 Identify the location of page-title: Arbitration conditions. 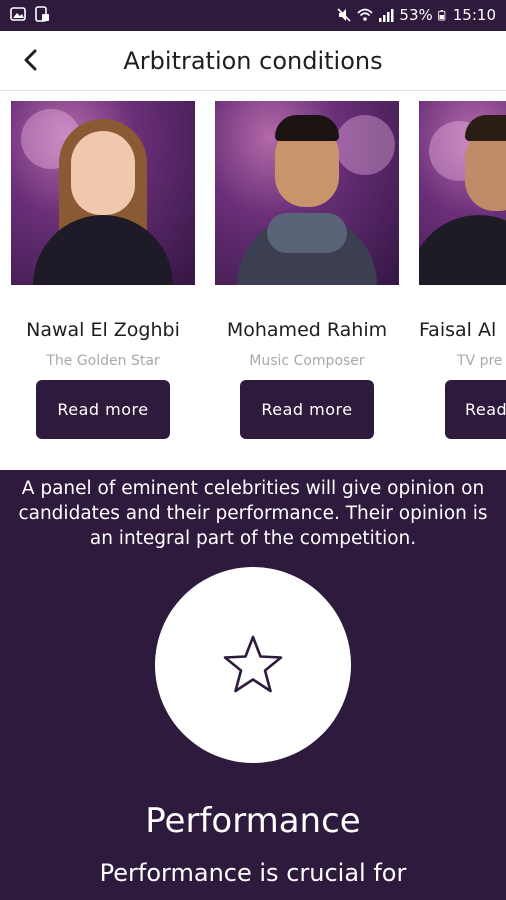
(253, 61).